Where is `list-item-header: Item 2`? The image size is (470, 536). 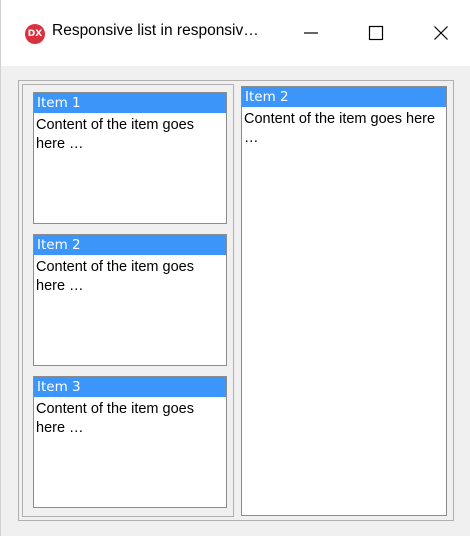 list-item-header: Item 2 is located at coordinates (130, 245).